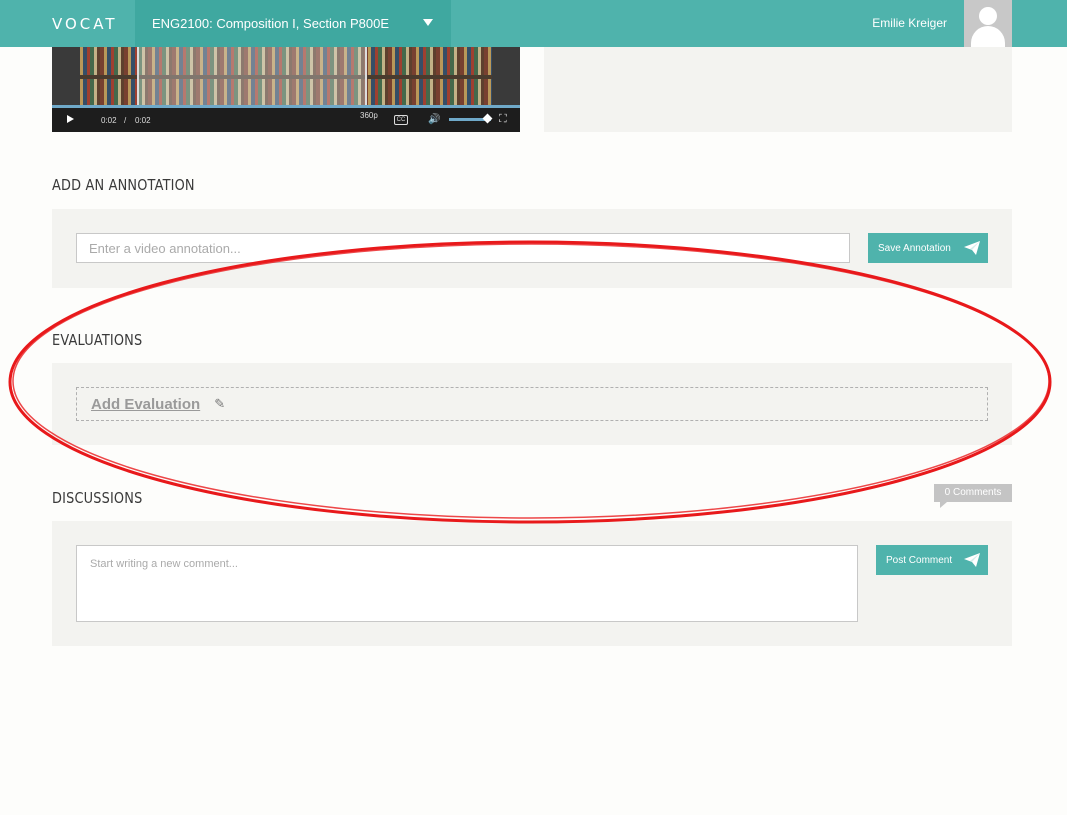 This screenshot has height=815, width=1067. Describe the element at coordinates (428, 22) in the screenshot. I see `chevron-down-icon` at that location.